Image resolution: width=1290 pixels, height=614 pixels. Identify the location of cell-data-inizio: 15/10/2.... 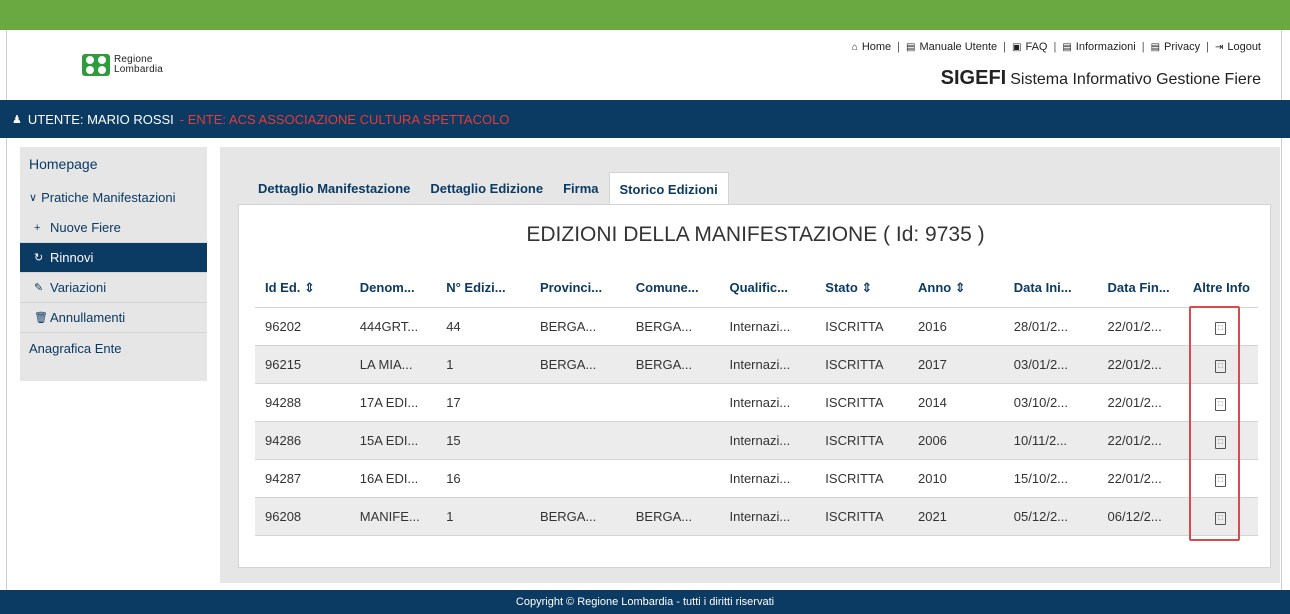
(1050, 478).